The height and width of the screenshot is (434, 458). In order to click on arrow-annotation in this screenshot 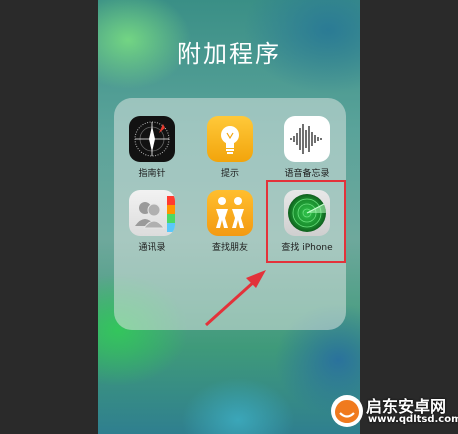, I will do `click(235, 298)`.